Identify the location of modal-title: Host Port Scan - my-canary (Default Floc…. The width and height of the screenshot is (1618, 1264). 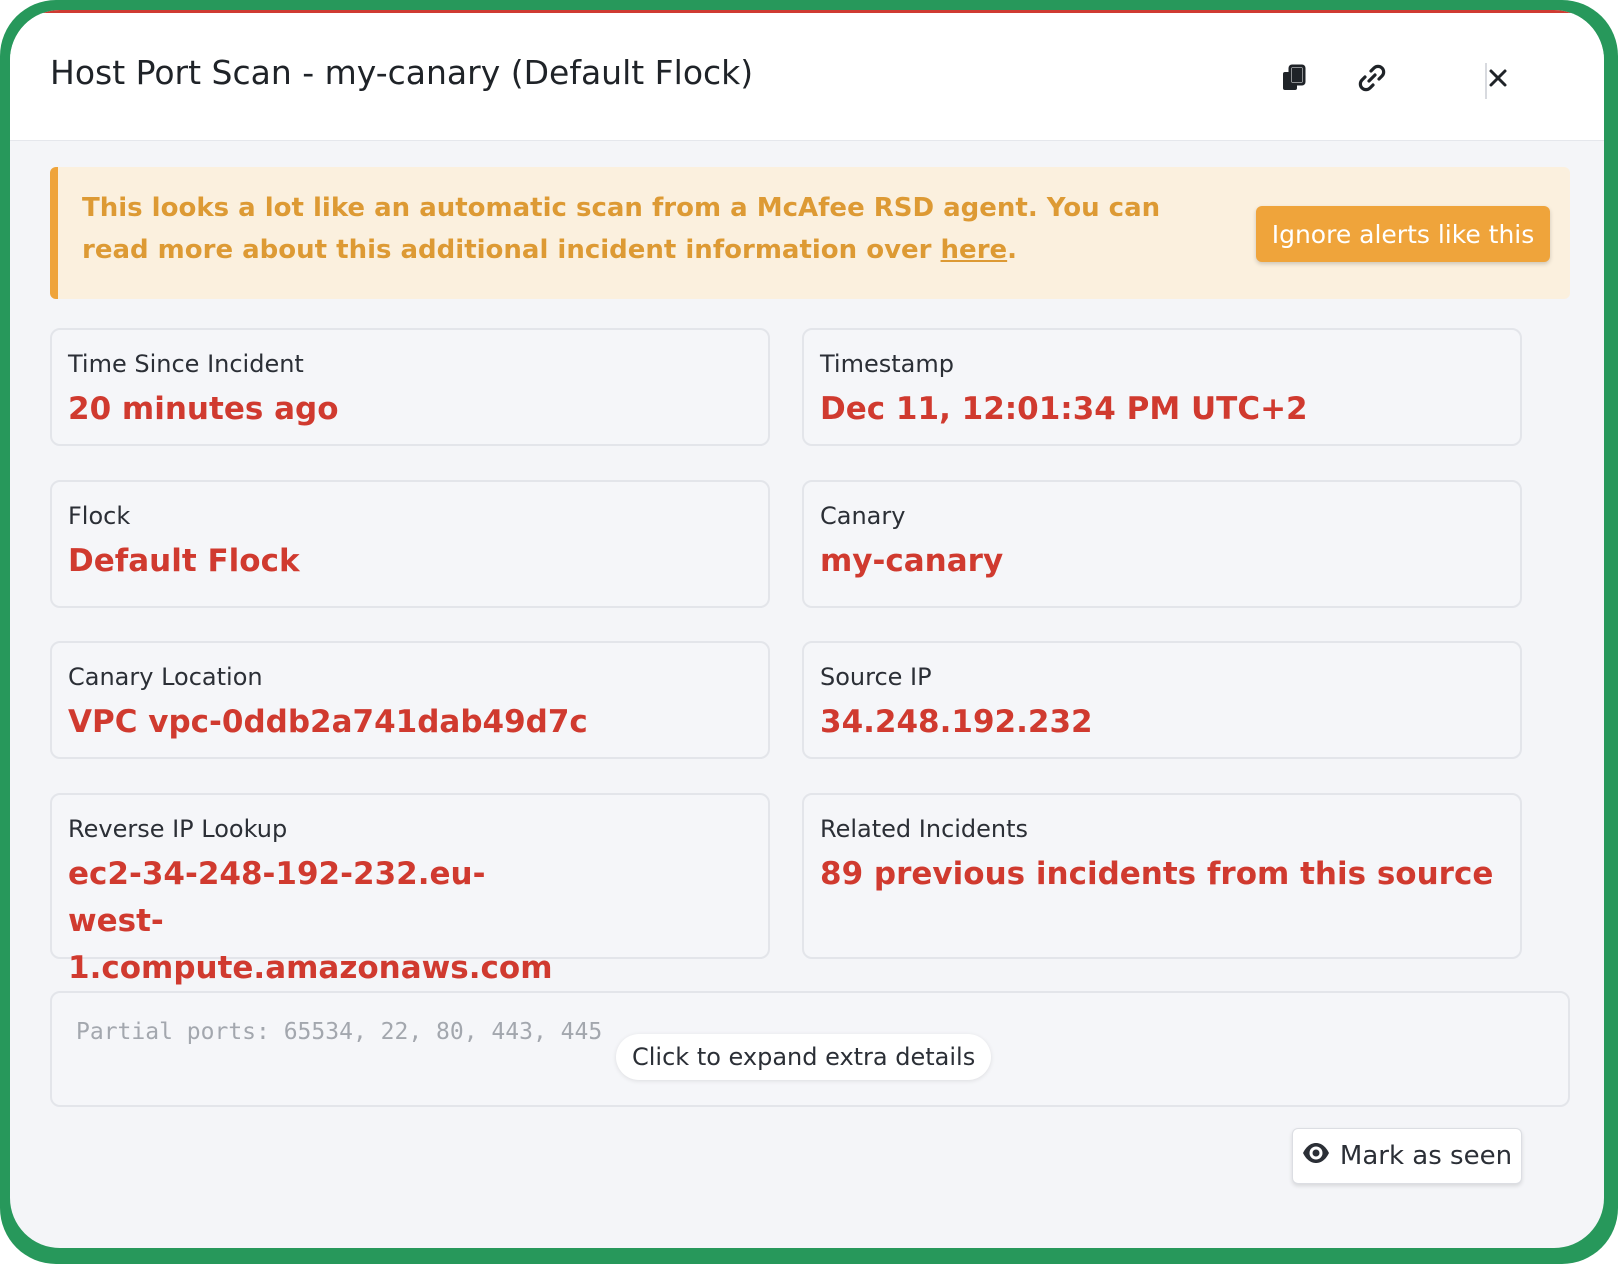
(402, 72).